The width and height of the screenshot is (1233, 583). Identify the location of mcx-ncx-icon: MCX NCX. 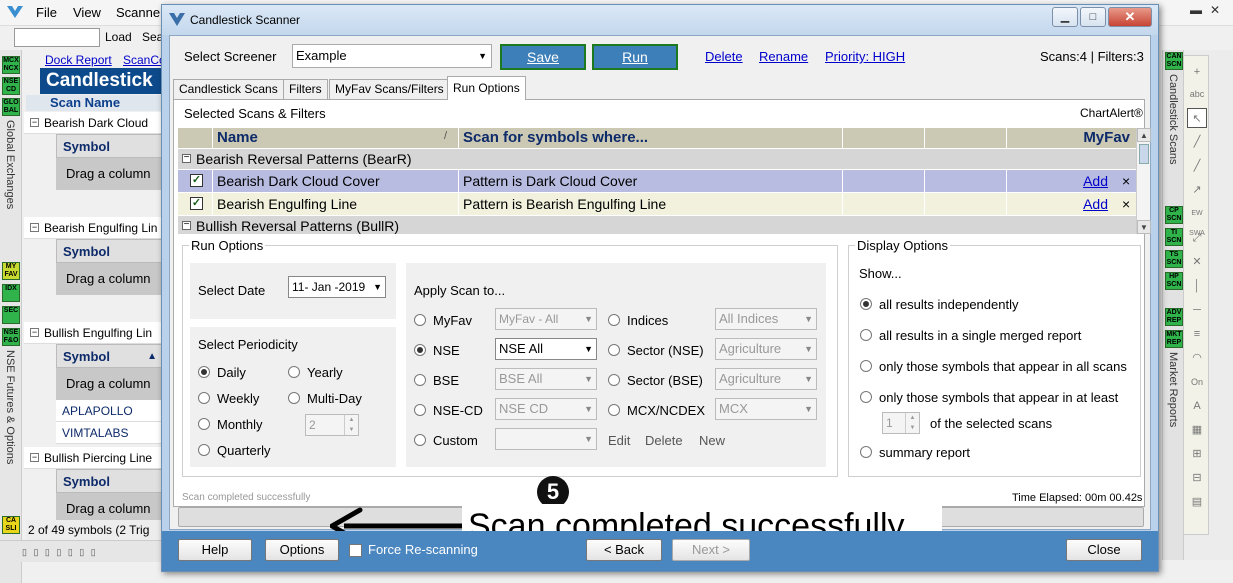
(11, 65).